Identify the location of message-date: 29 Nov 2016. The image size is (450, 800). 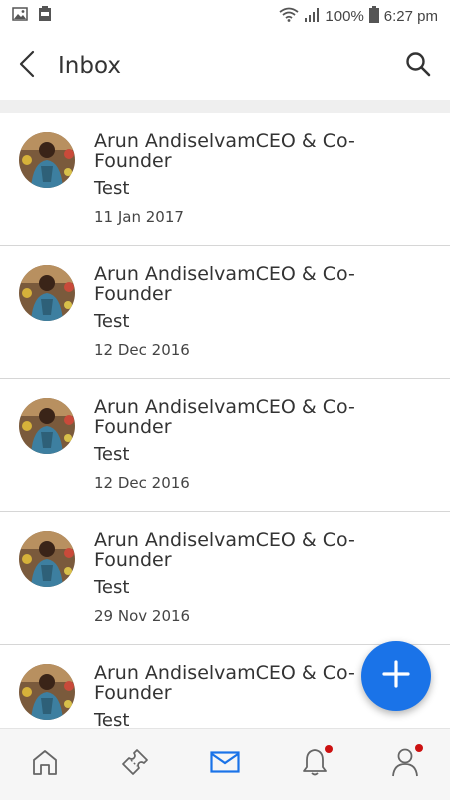
(142, 616).